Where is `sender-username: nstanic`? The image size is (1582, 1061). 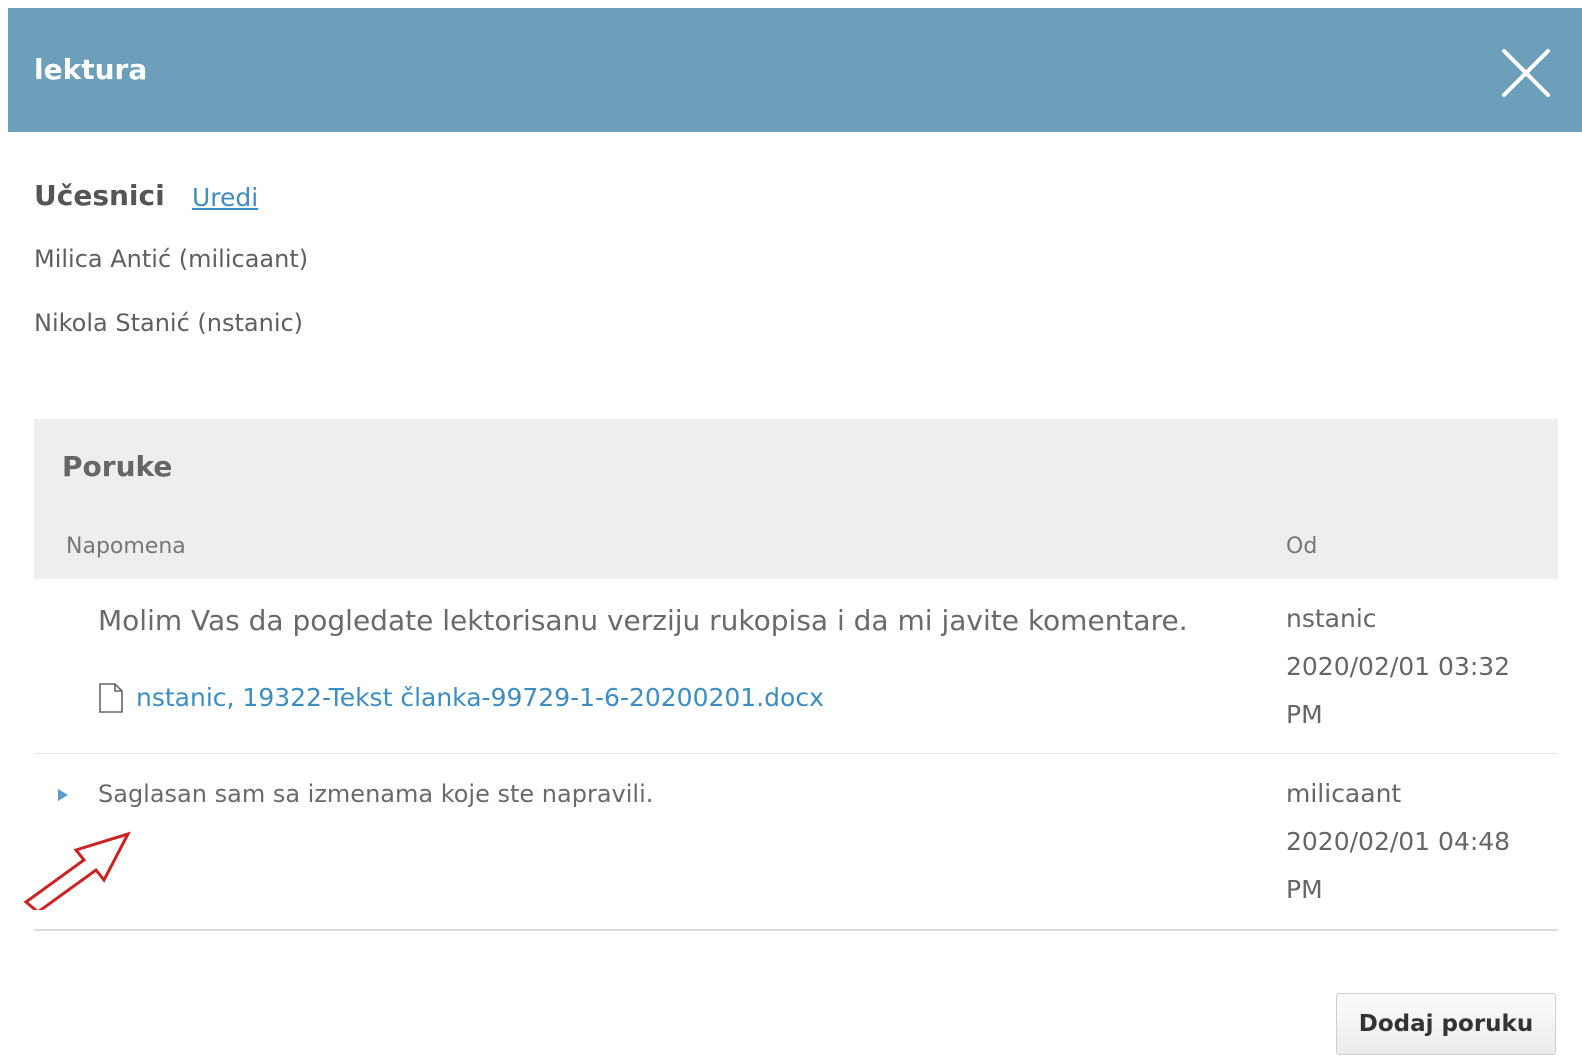 sender-username: nstanic is located at coordinates (1331, 618).